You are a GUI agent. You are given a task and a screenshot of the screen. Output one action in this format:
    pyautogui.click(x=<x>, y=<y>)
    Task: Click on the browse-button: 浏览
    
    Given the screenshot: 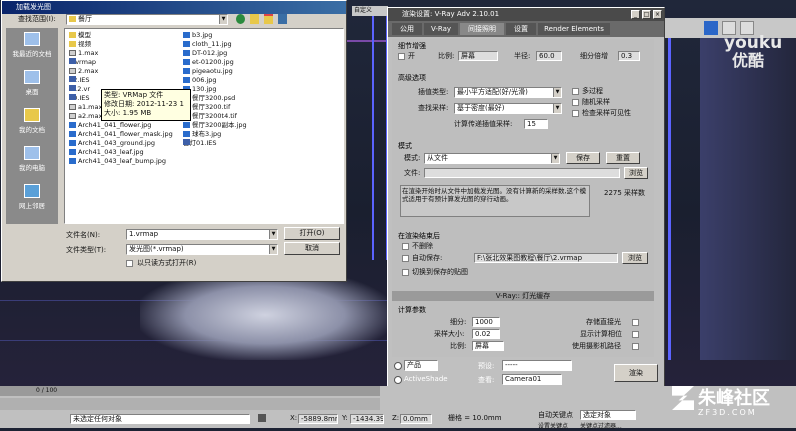 What is the action you would take?
    pyautogui.click(x=636, y=173)
    